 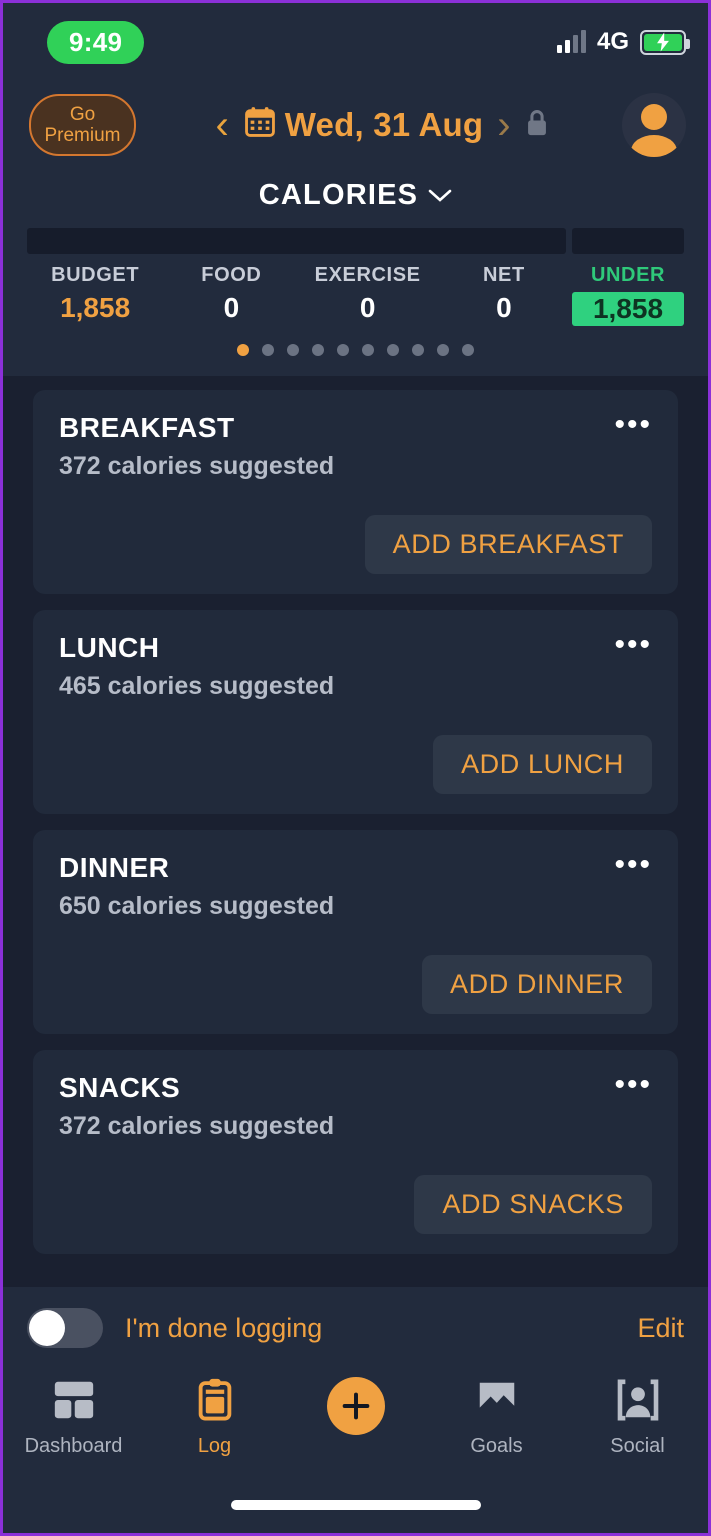 What do you see at coordinates (221, 125) in the screenshot?
I see `prev-day-button: ‹` at bounding box center [221, 125].